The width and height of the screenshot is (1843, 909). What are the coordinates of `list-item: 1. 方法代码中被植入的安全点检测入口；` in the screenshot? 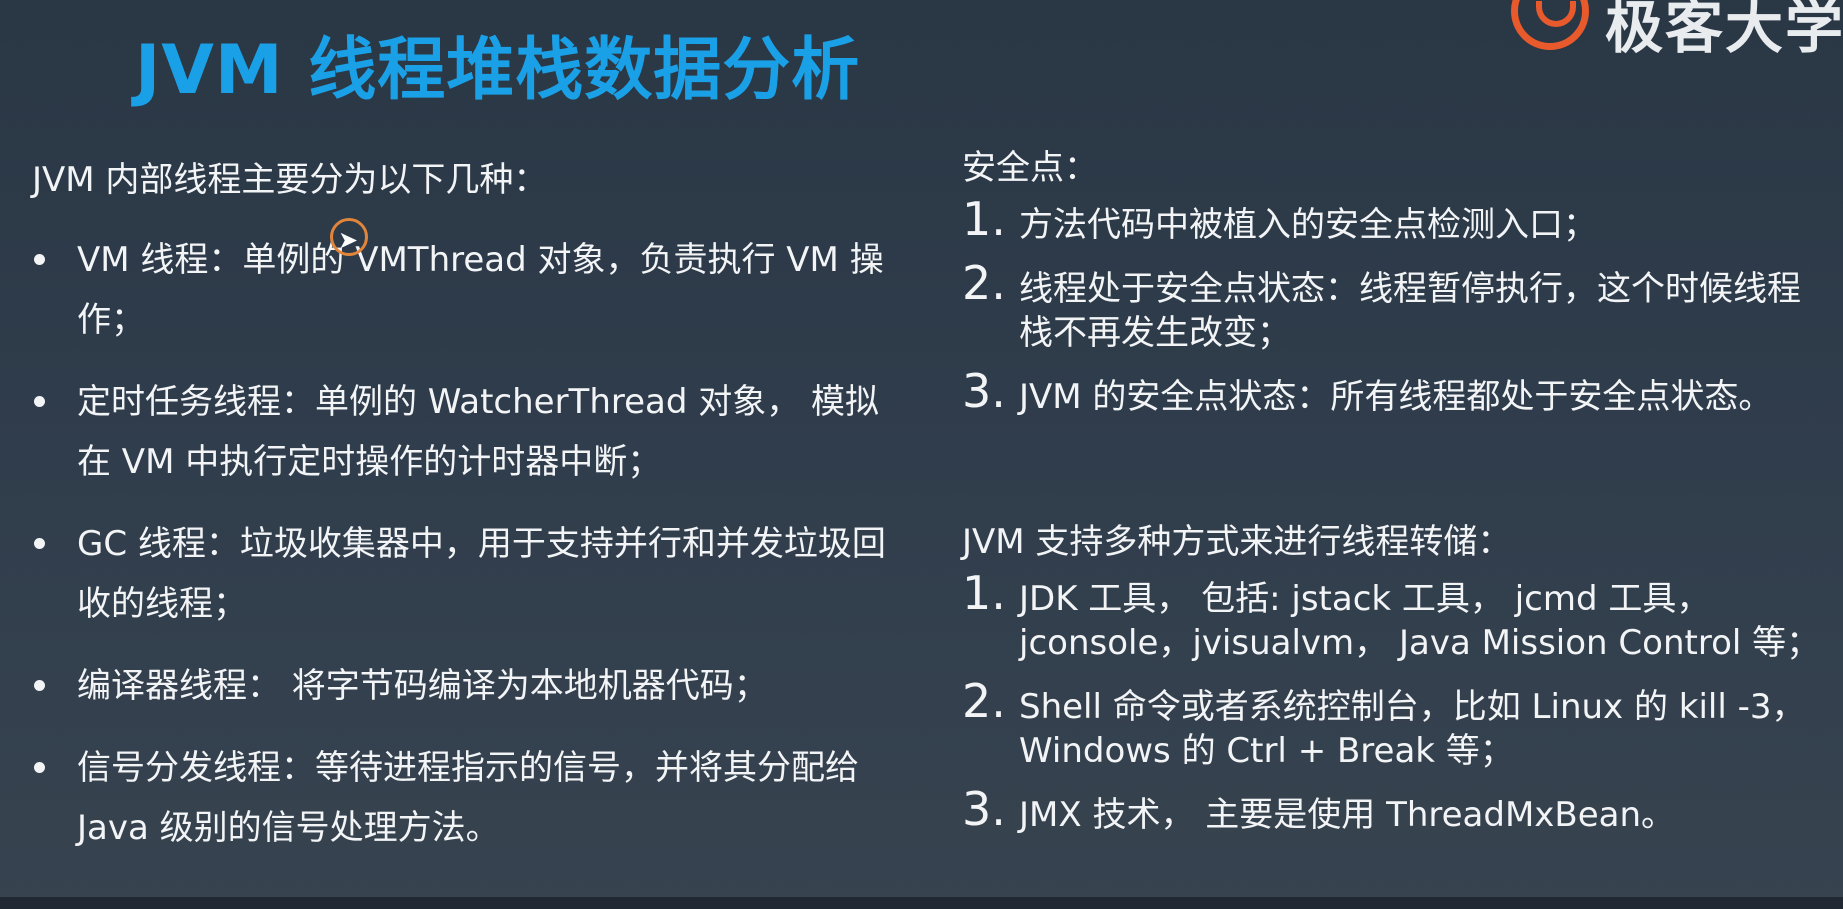 It's located at (1397, 221).